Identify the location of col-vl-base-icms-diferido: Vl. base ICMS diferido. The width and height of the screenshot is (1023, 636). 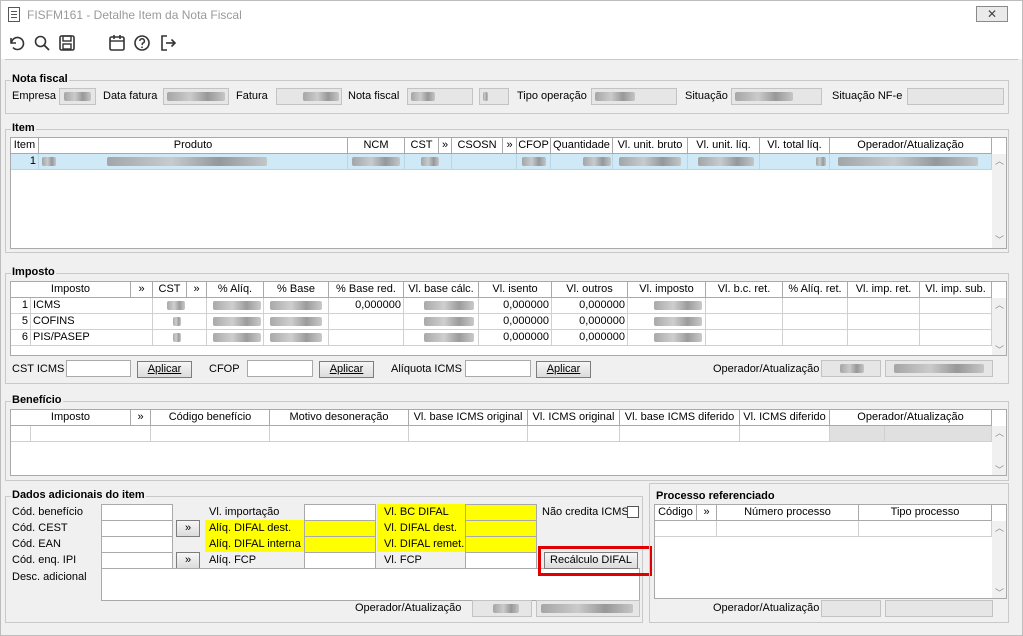
(680, 418).